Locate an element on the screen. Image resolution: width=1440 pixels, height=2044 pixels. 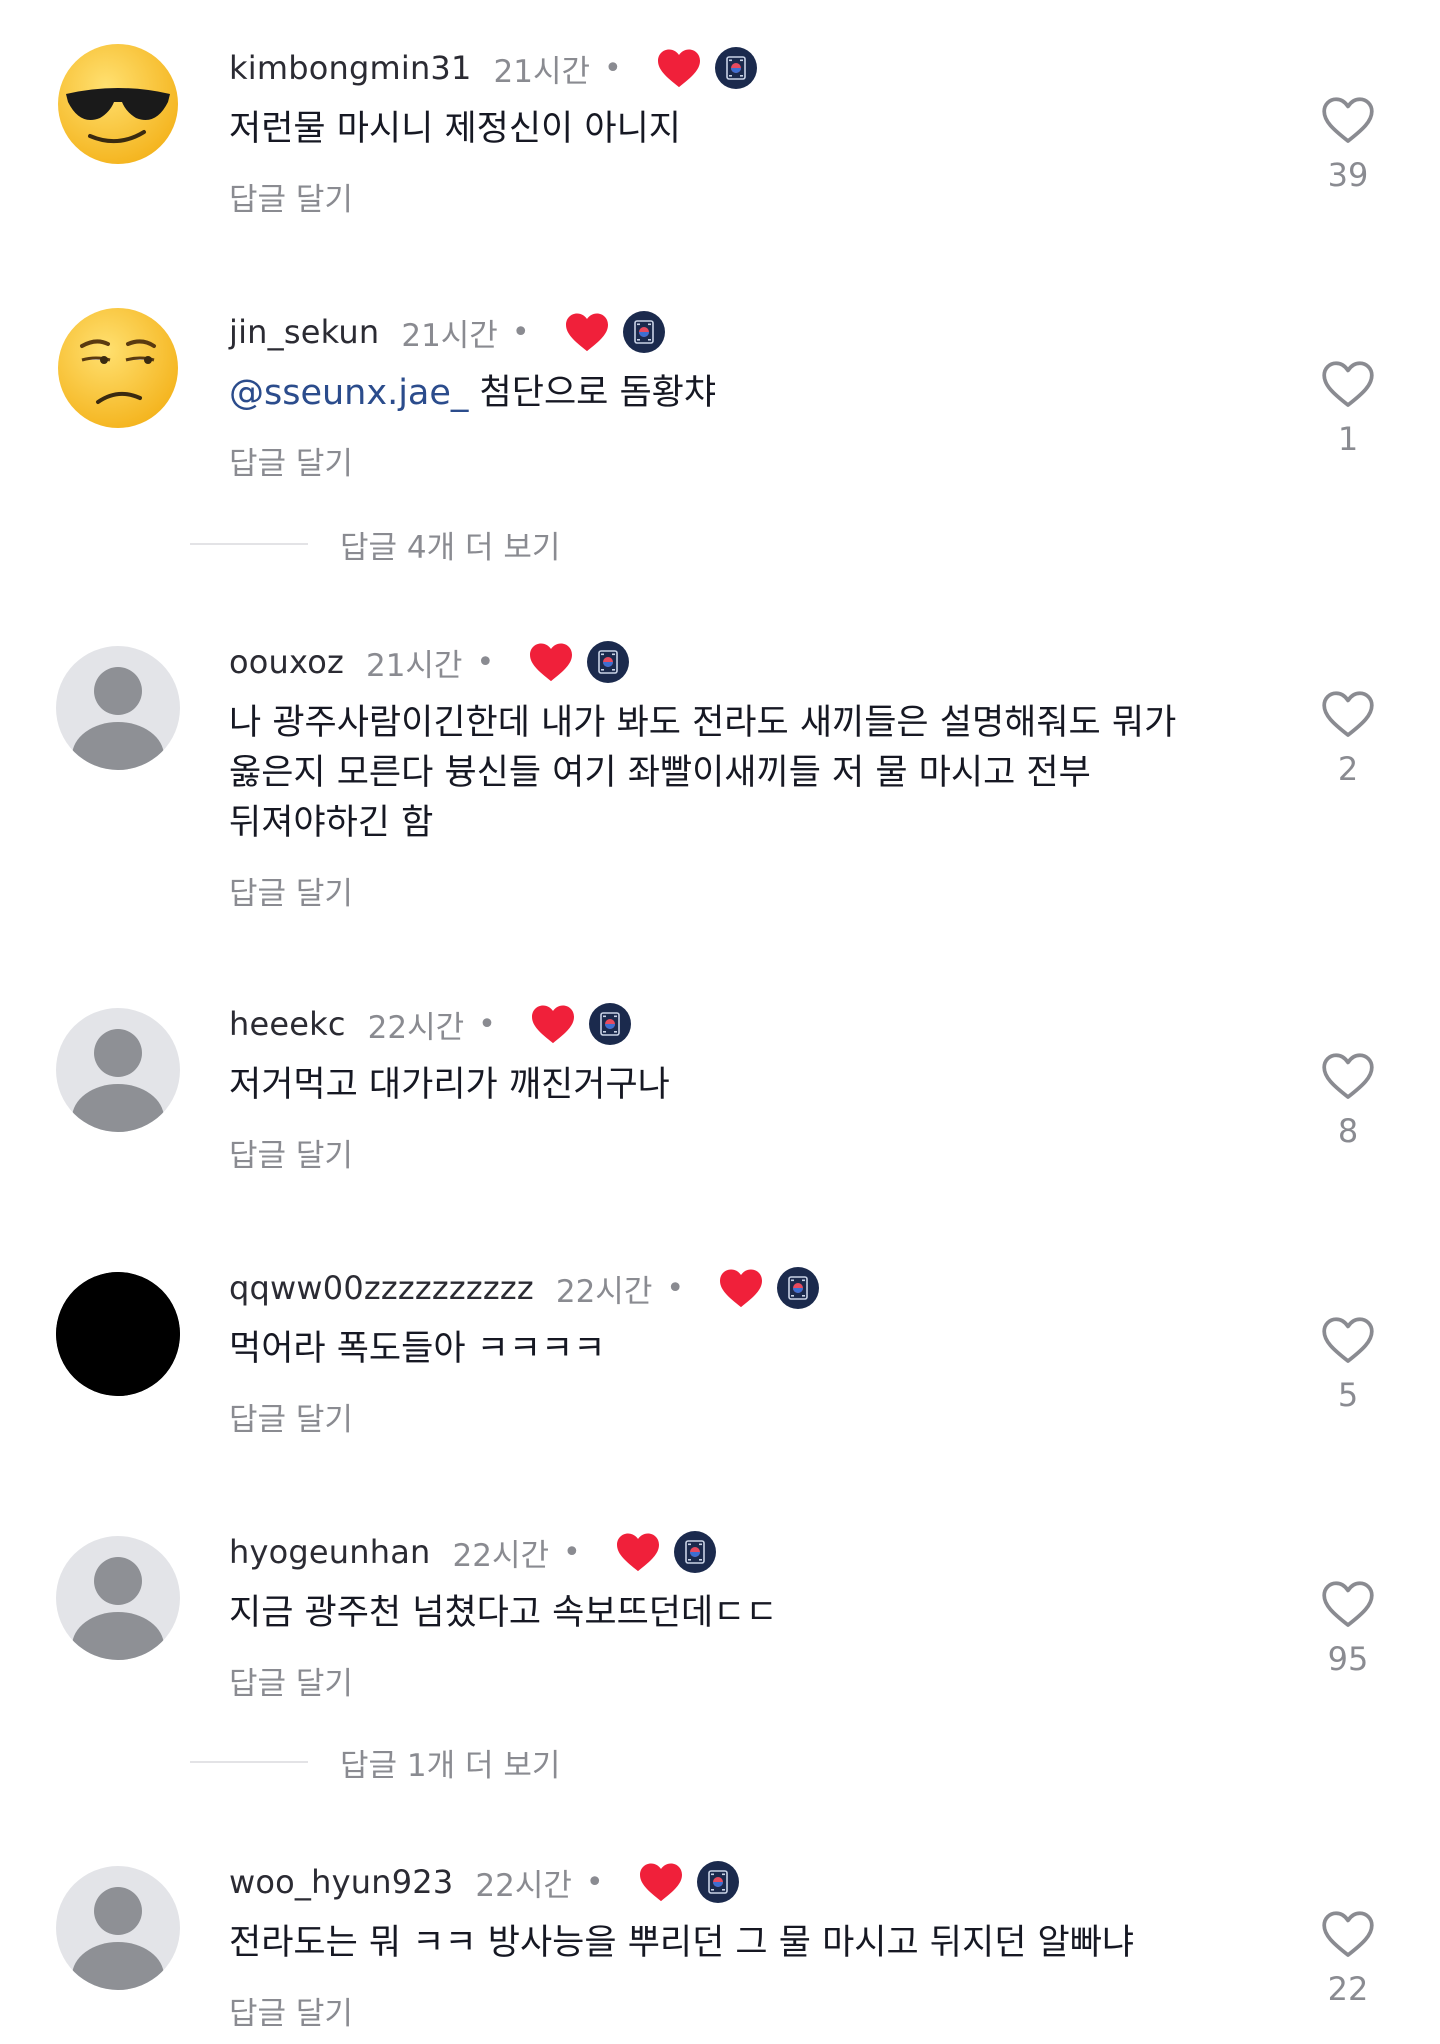
like-count: 2 is located at coordinates (1348, 769).